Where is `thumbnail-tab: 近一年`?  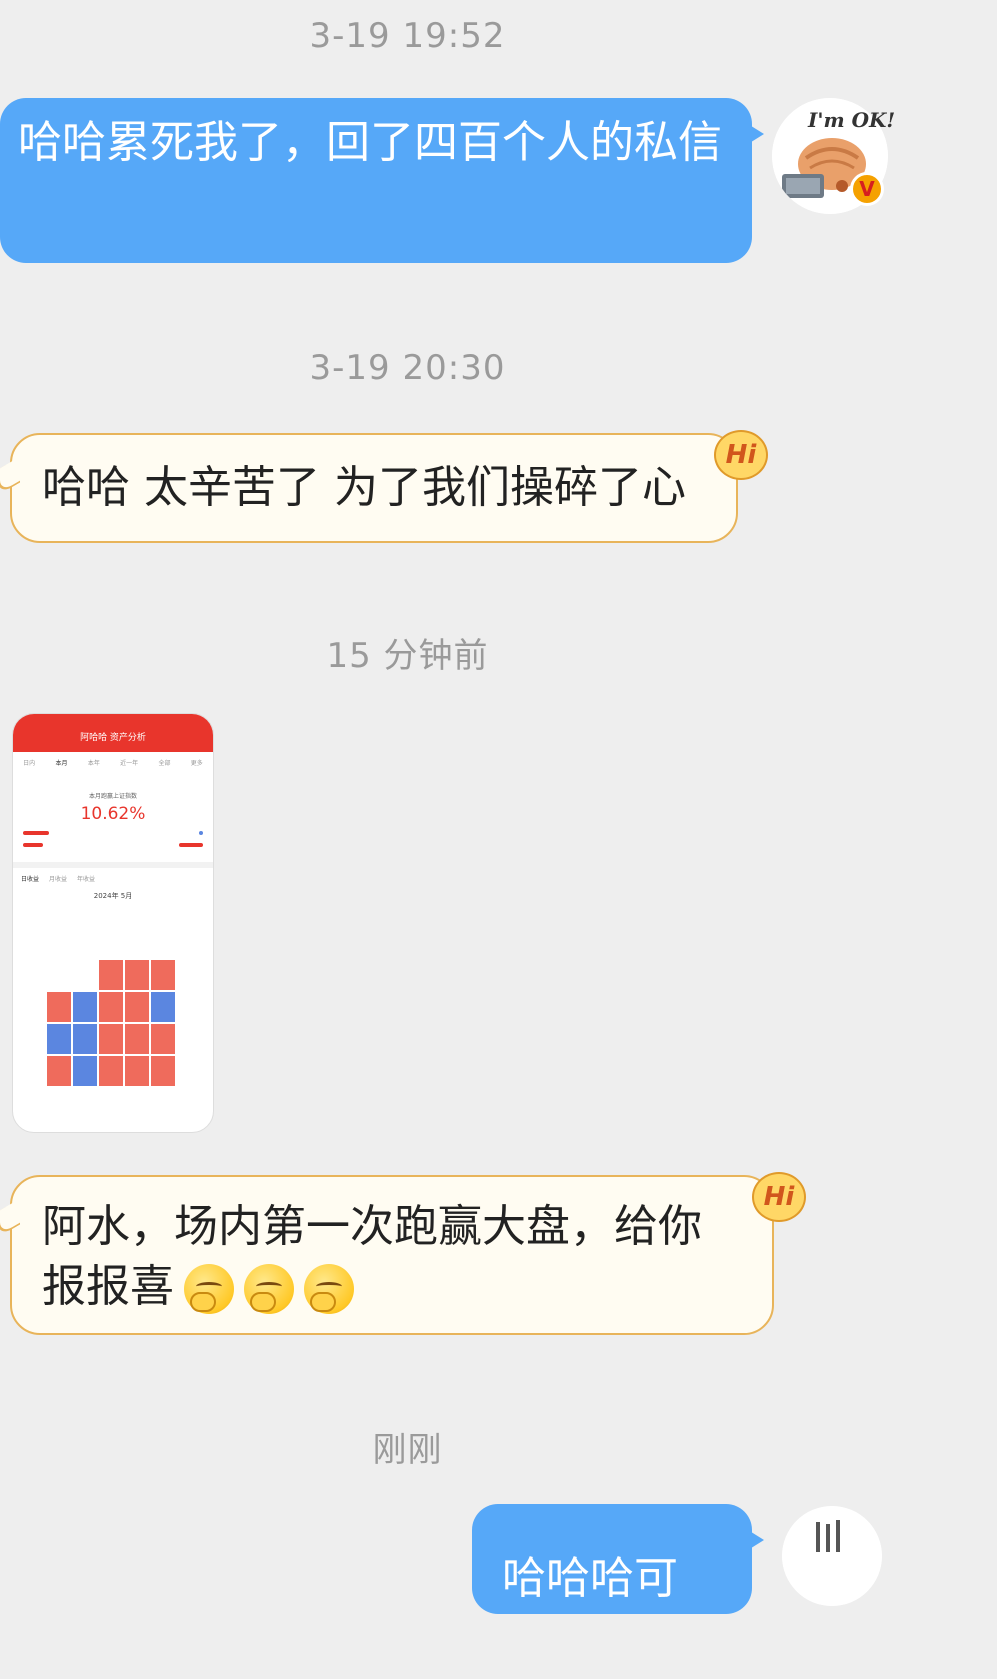 thumbnail-tab: 近一年 is located at coordinates (129, 763).